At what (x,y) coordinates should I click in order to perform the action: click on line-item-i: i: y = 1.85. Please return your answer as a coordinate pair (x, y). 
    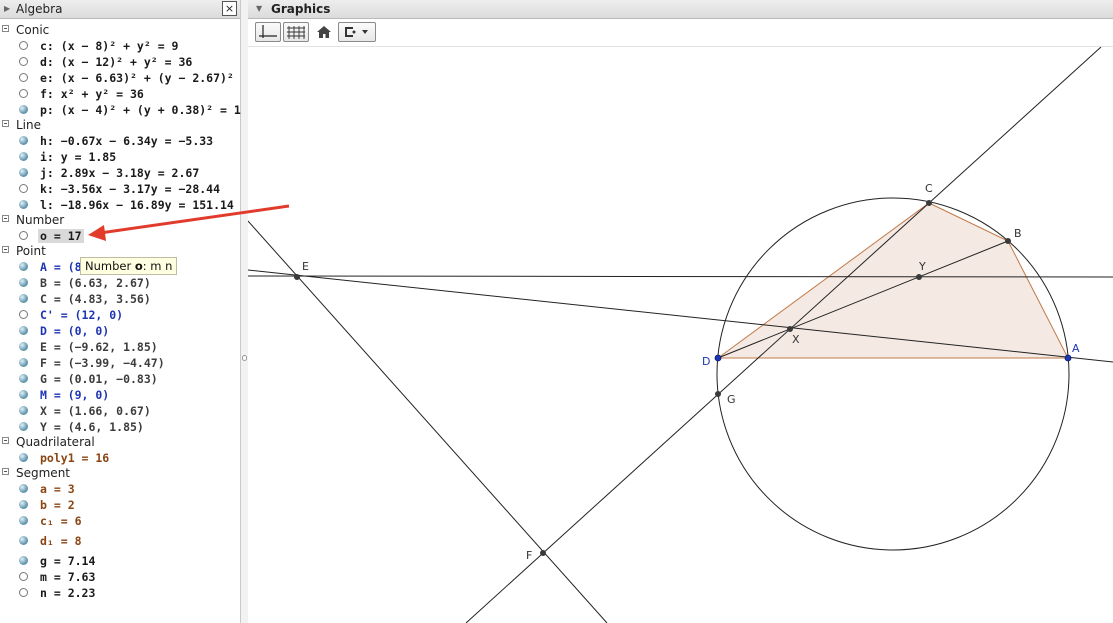
    Looking at the image, I should click on (120, 157).